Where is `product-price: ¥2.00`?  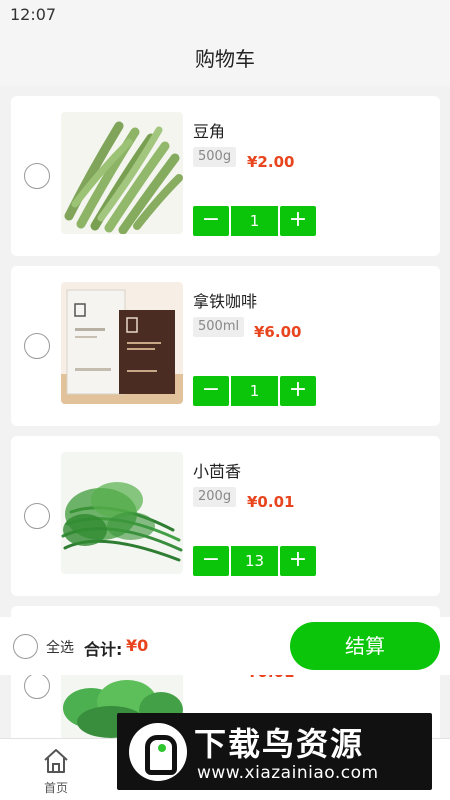
product-price: ¥2.00 is located at coordinates (271, 162).